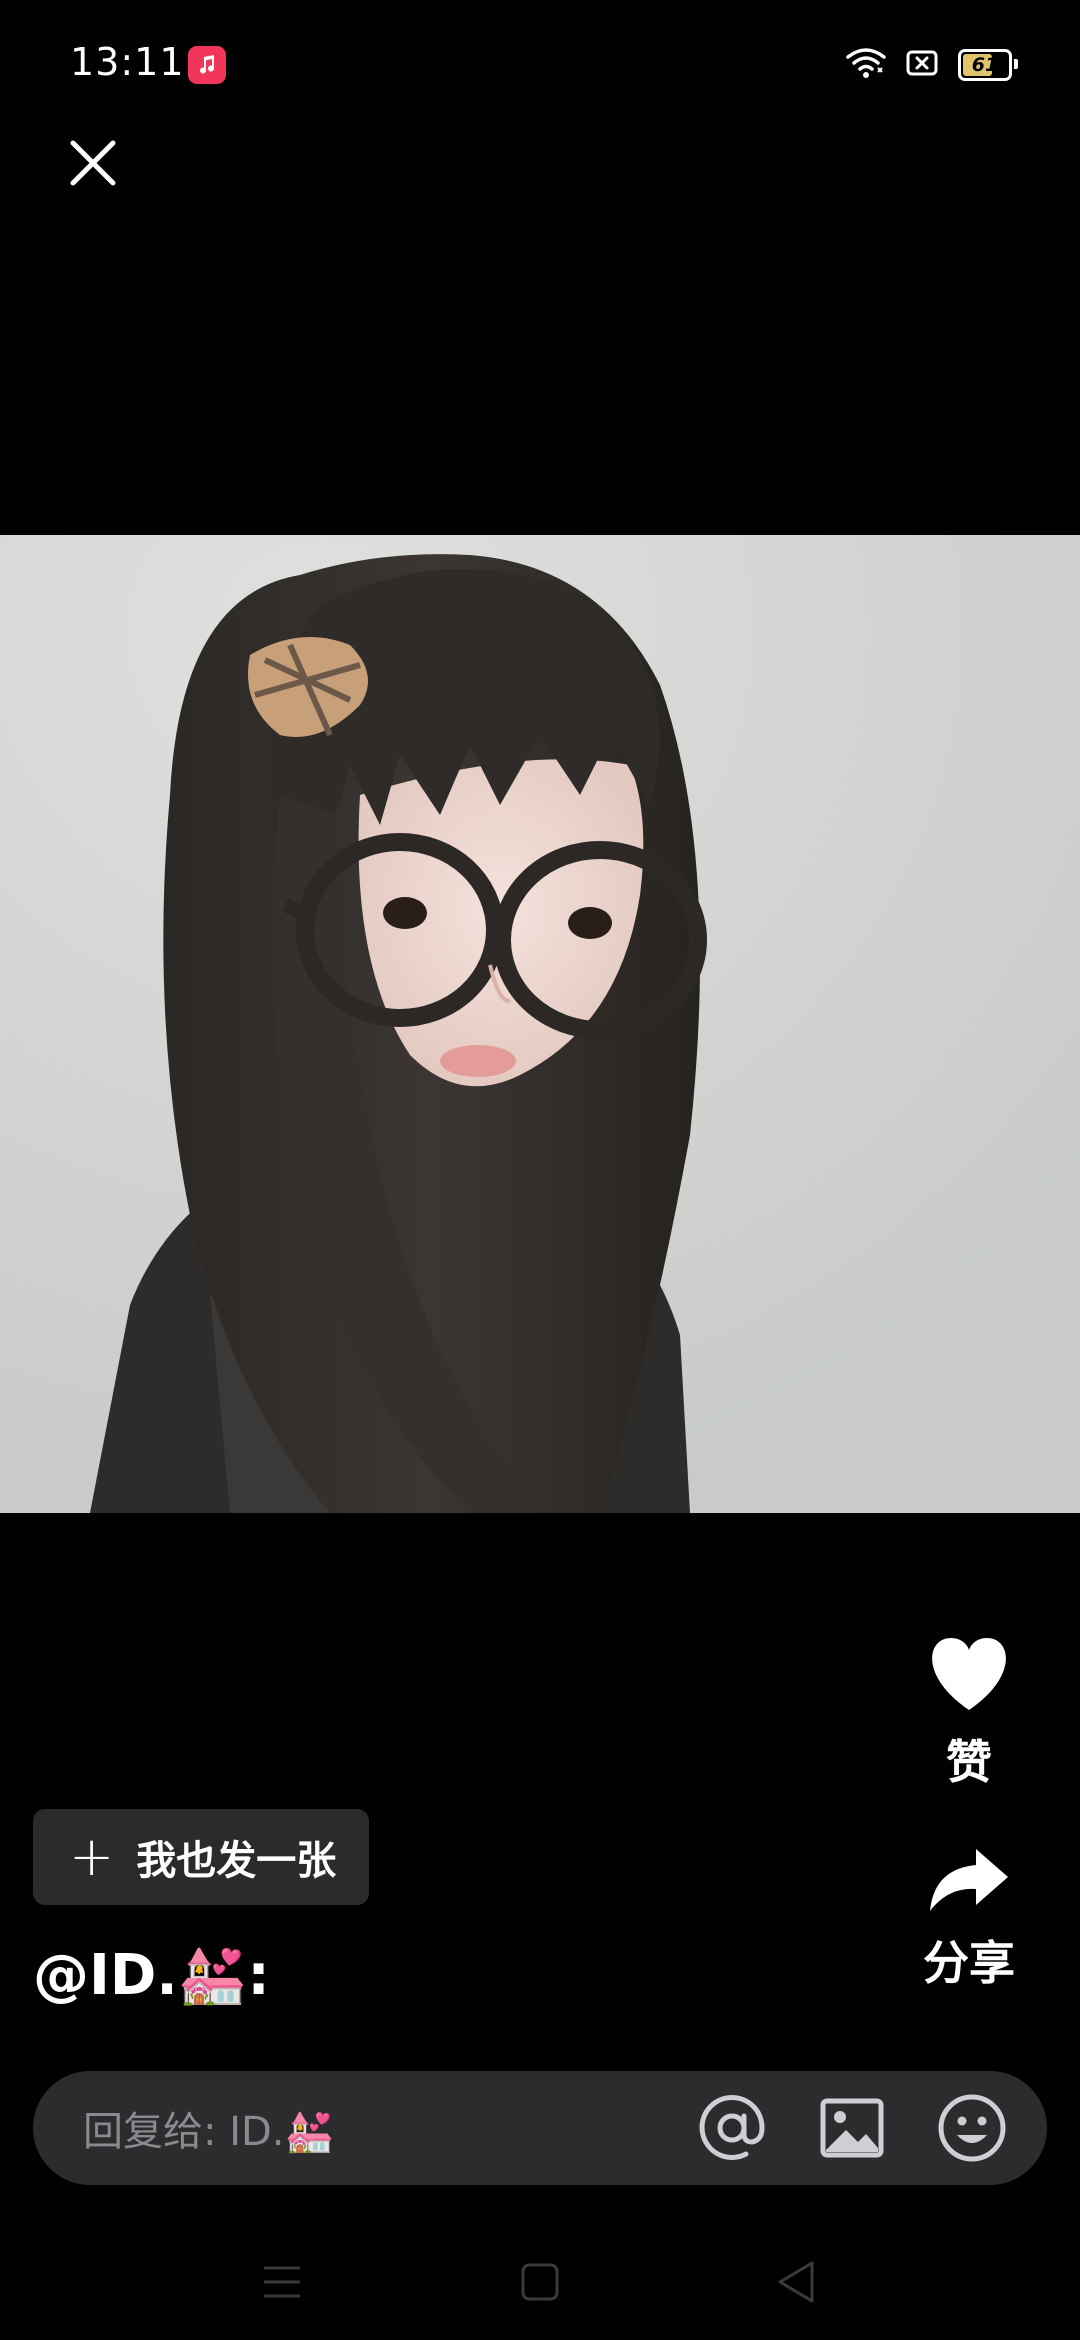 Image resolution: width=1080 pixels, height=2340 pixels. What do you see at coordinates (207, 65) in the screenshot?
I see `music-icon` at bounding box center [207, 65].